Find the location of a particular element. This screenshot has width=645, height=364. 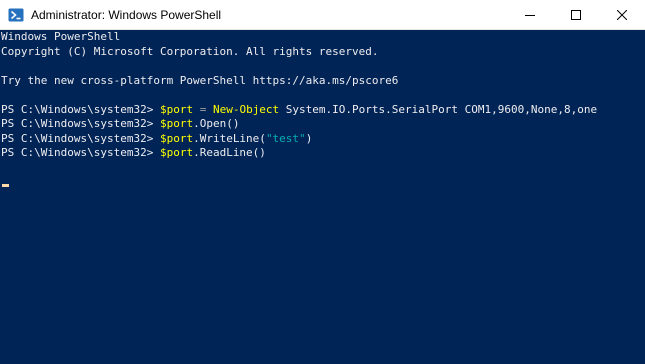

window-controls is located at coordinates (576, 15).